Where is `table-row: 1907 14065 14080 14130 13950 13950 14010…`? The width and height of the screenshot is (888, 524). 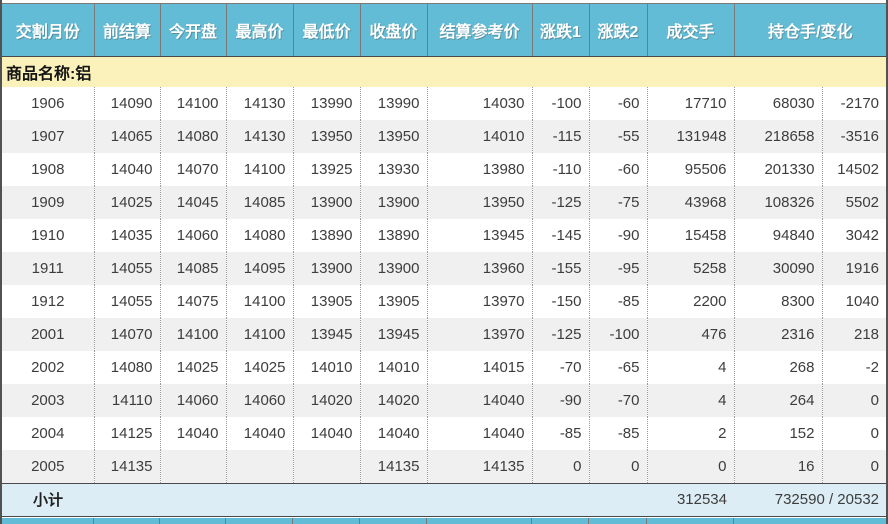
table-row: 1907 14065 14080 14130 13950 13950 14010… is located at coordinates (444, 136).